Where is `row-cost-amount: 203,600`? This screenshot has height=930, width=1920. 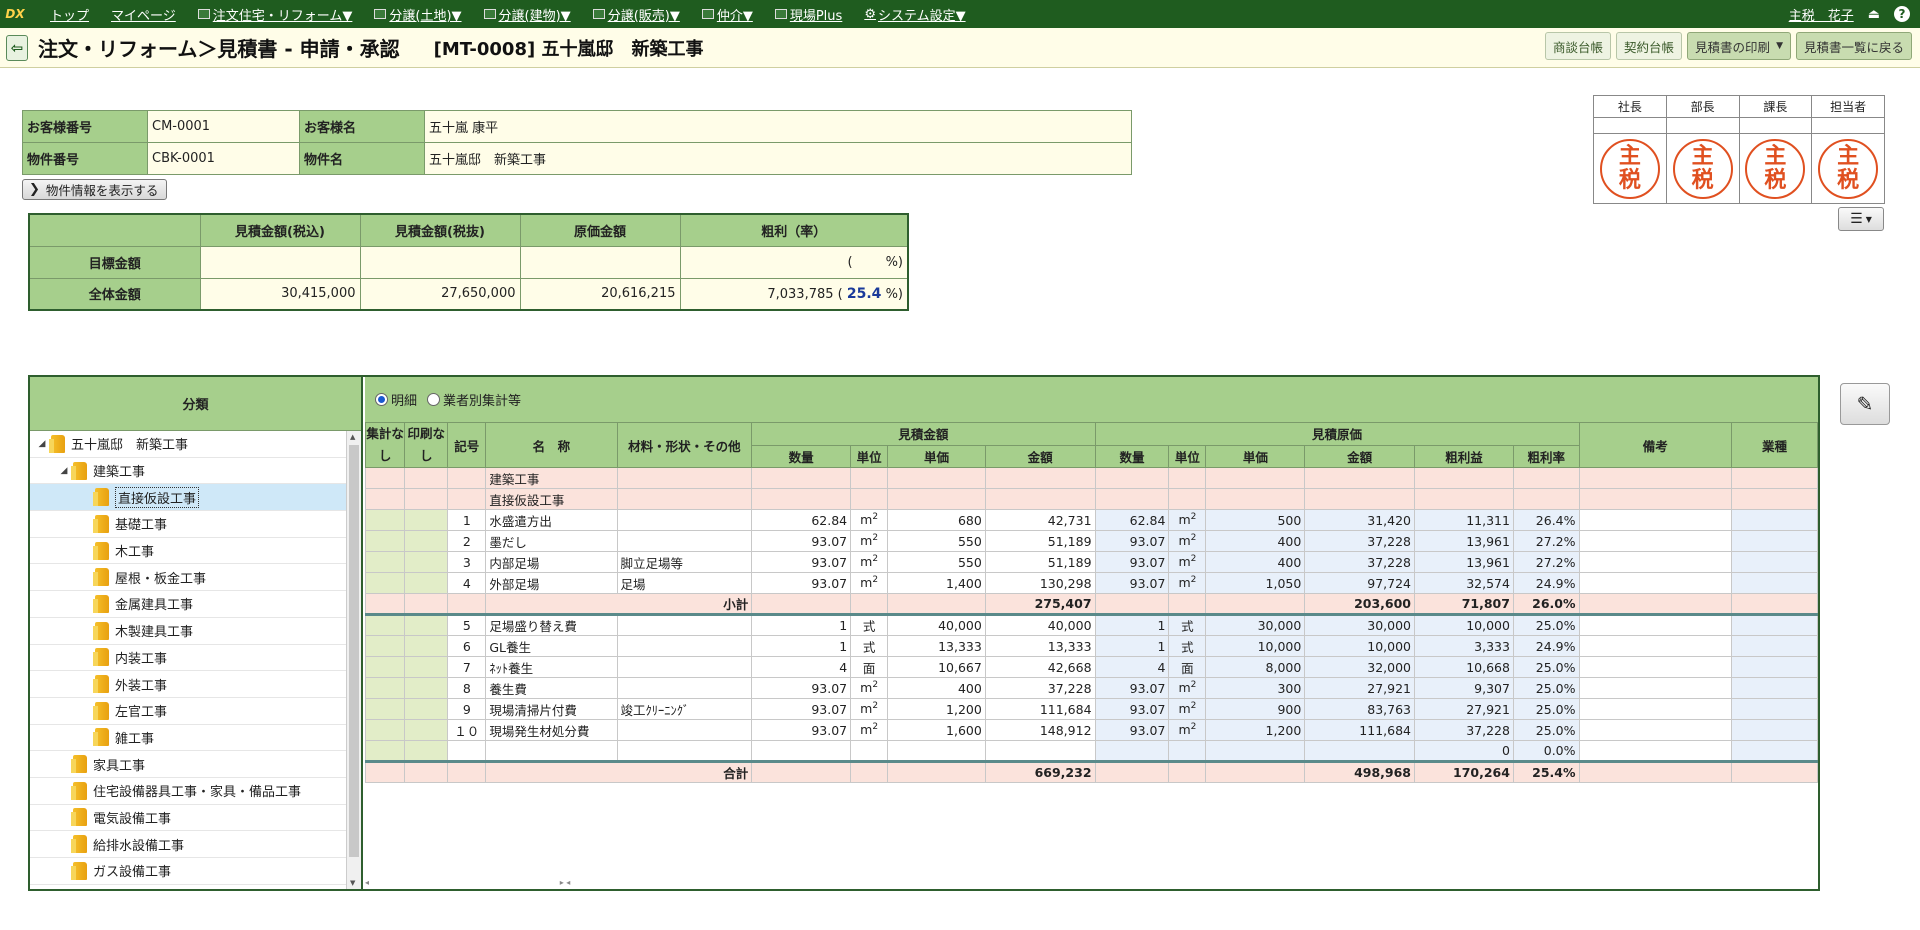
row-cost-amount: 203,600 is located at coordinates (1359, 604).